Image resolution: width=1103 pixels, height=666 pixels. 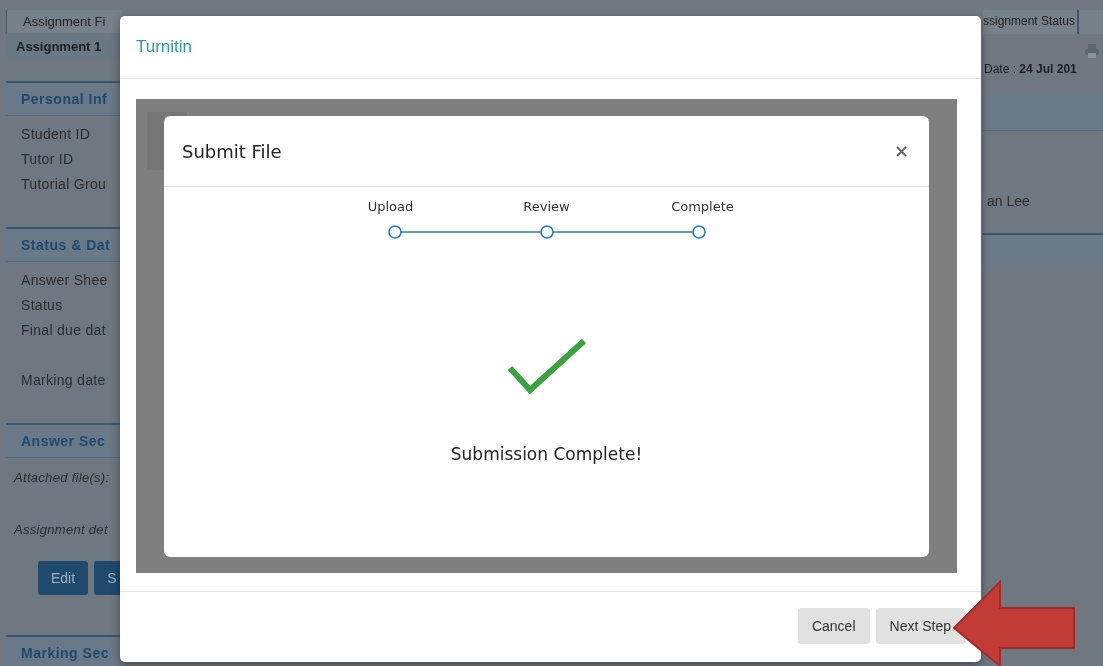 I want to click on step-label: Upload, so click(x=390, y=206).